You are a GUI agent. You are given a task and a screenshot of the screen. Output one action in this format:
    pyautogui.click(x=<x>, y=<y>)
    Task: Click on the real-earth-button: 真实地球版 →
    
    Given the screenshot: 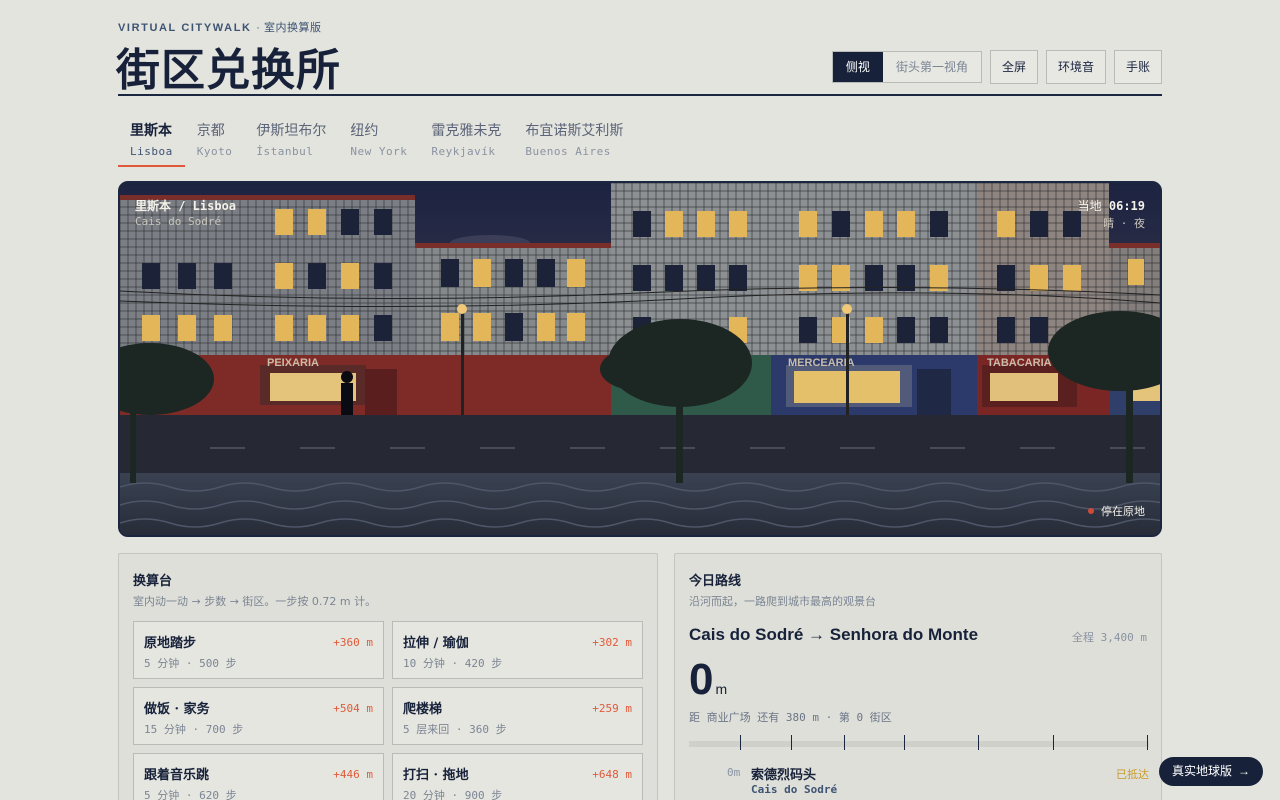 What is the action you would take?
    pyautogui.click(x=1211, y=771)
    